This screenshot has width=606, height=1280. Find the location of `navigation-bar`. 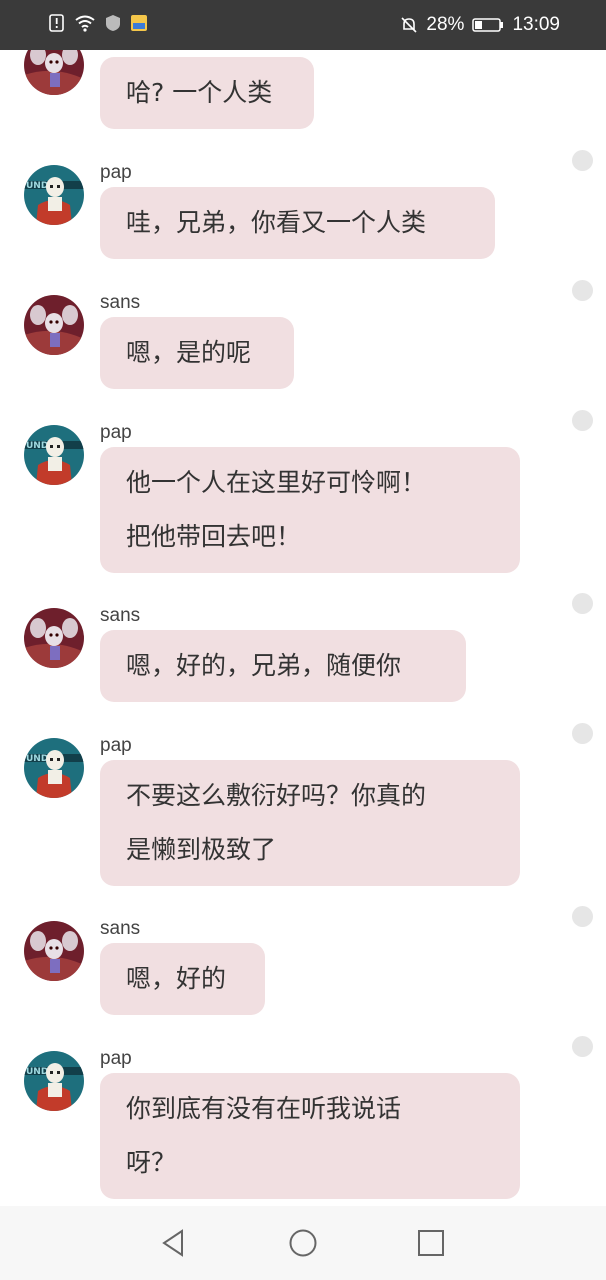

navigation-bar is located at coordinates (303, 1243).